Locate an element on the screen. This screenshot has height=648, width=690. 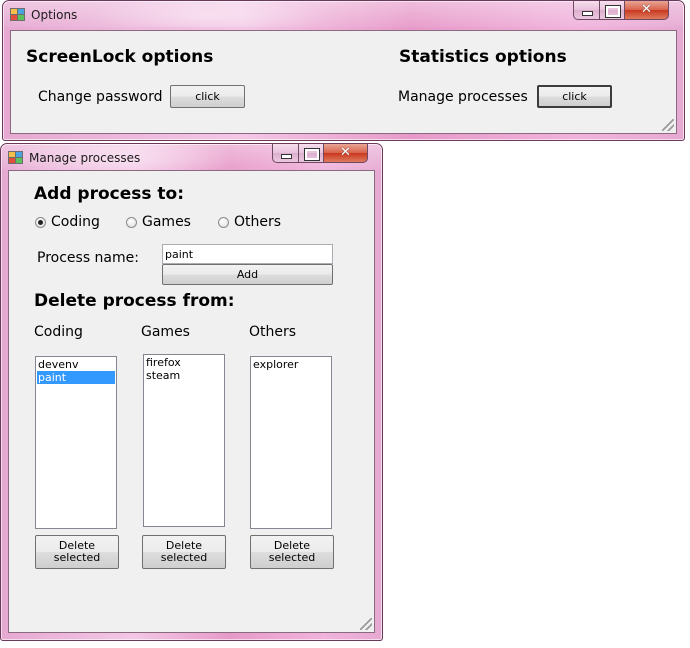
delete-coding-button: Delete selected is located at coordinates (77, 552).